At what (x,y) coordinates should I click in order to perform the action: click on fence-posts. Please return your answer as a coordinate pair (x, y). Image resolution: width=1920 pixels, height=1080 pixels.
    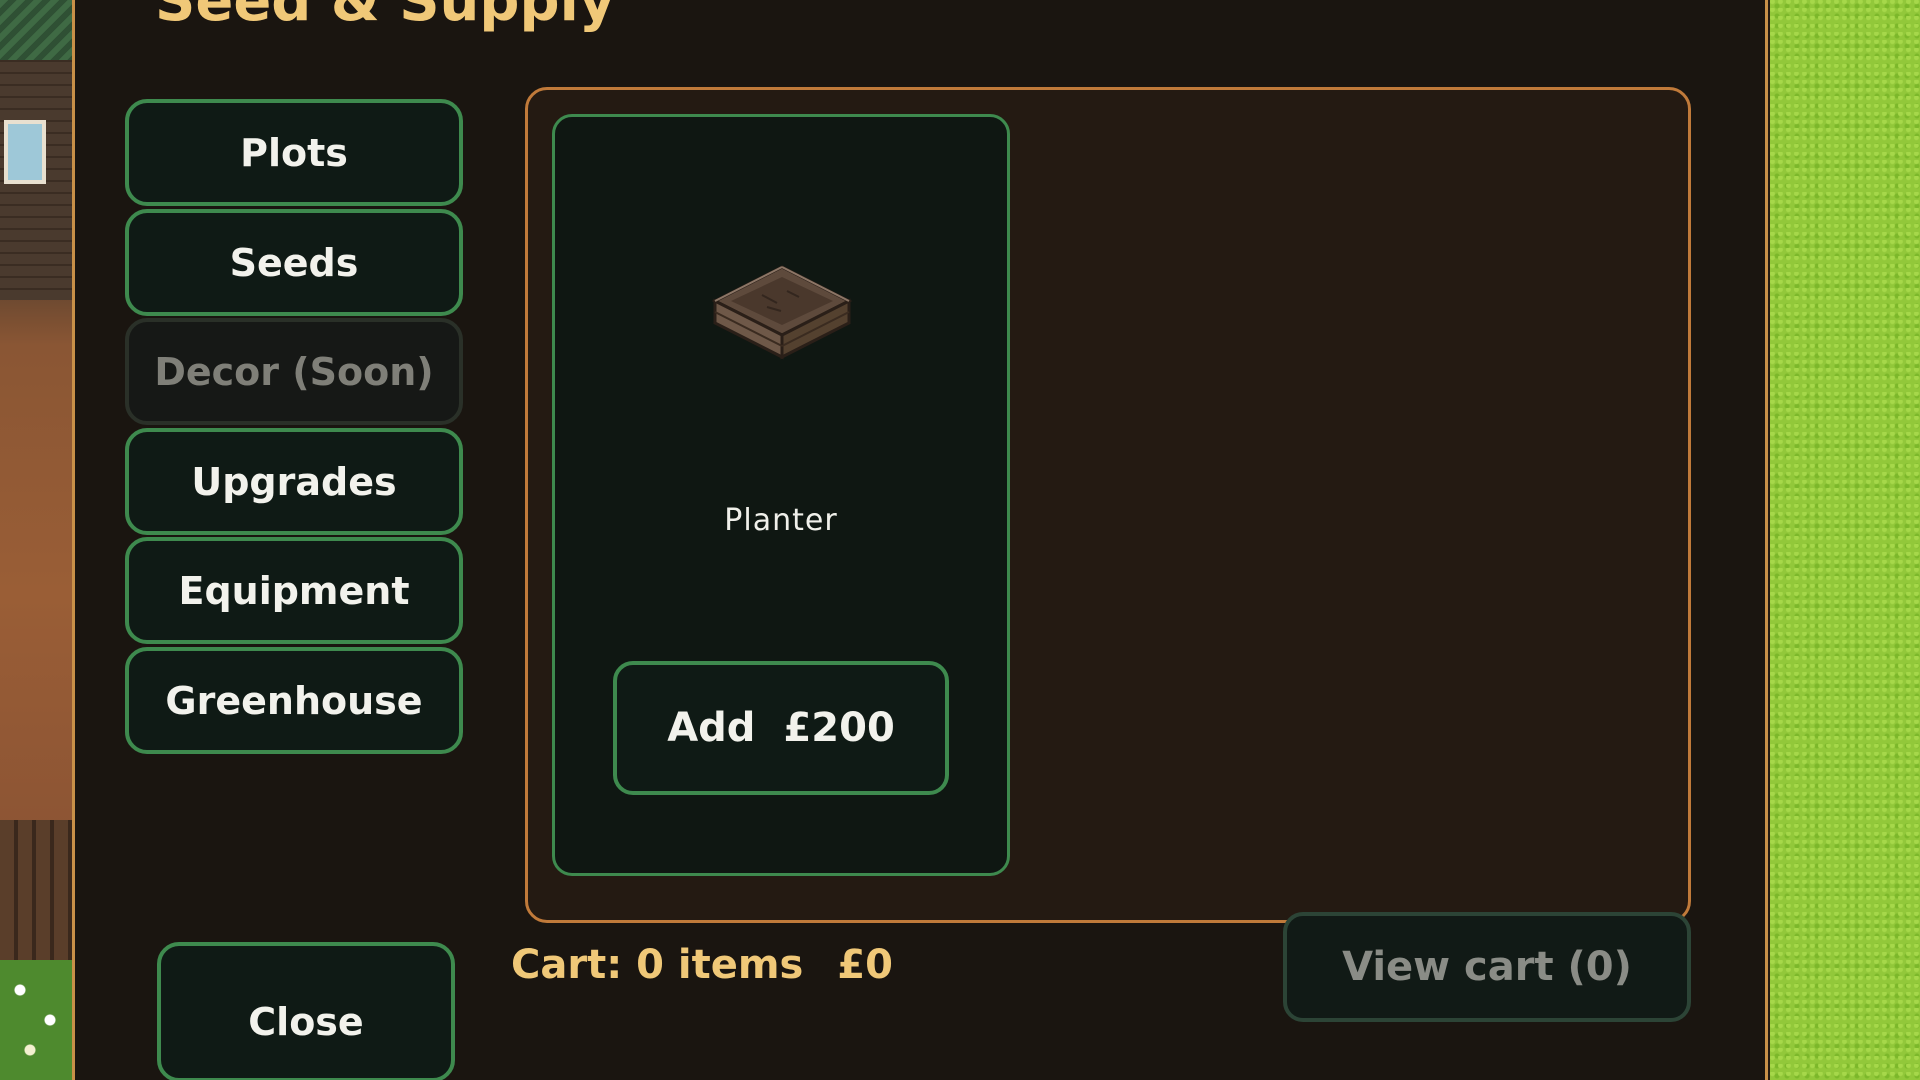
    Looking at the image, I should click on (36, 895).